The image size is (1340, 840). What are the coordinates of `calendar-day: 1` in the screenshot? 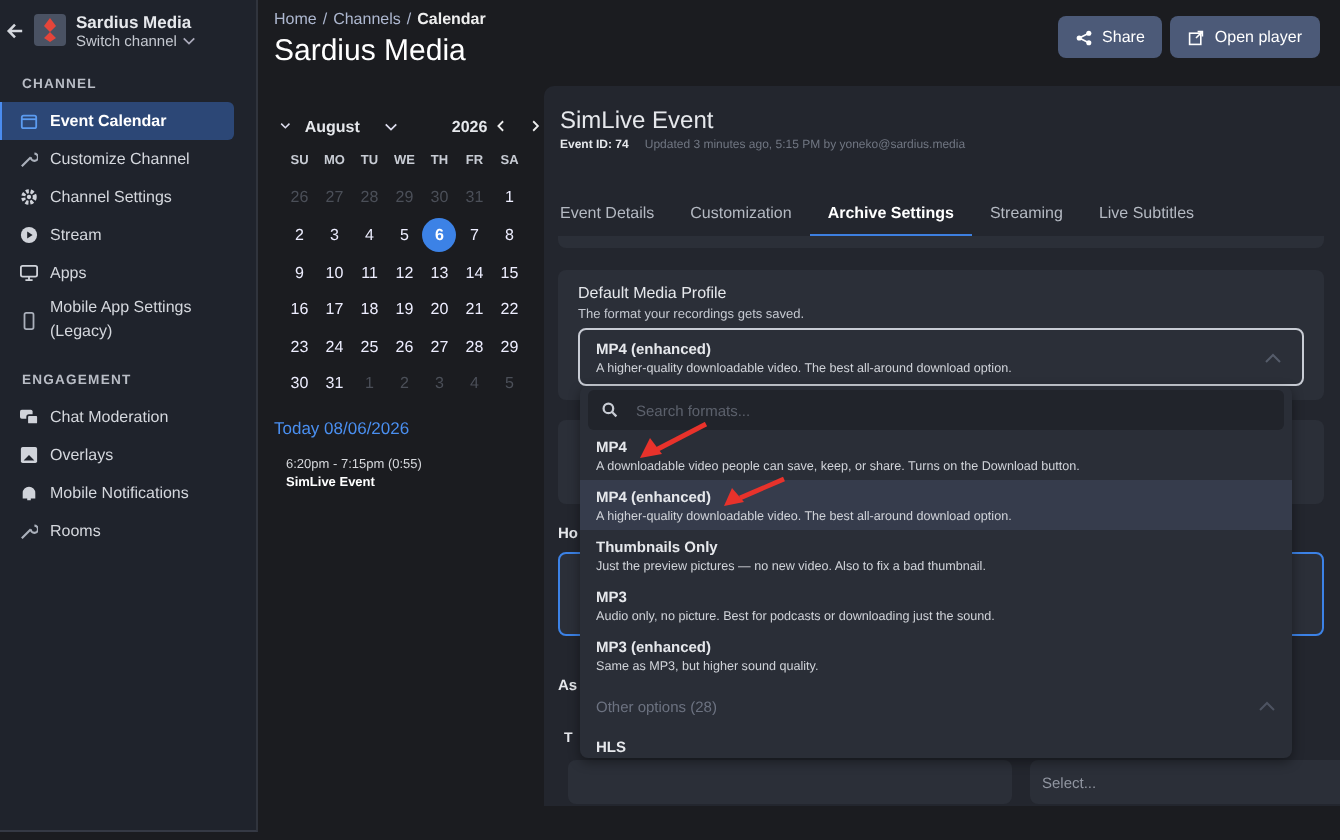 It's located at (509, 198).